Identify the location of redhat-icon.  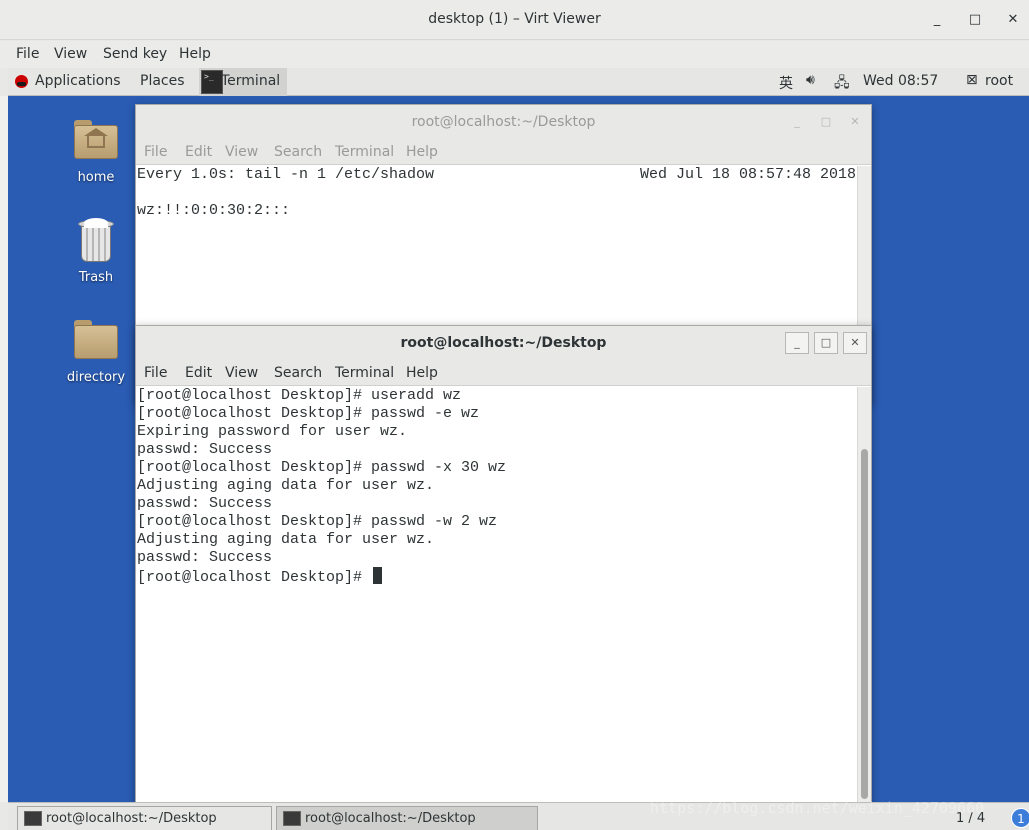
(21, 81).